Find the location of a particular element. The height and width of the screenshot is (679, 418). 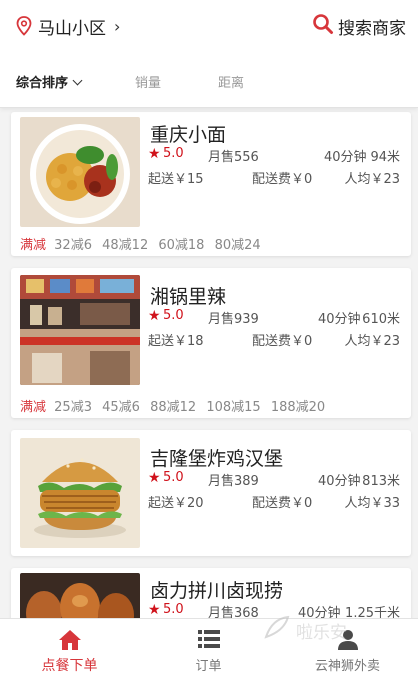

tab-order-food: 点餐下单 is located at coordinates (69, 649).